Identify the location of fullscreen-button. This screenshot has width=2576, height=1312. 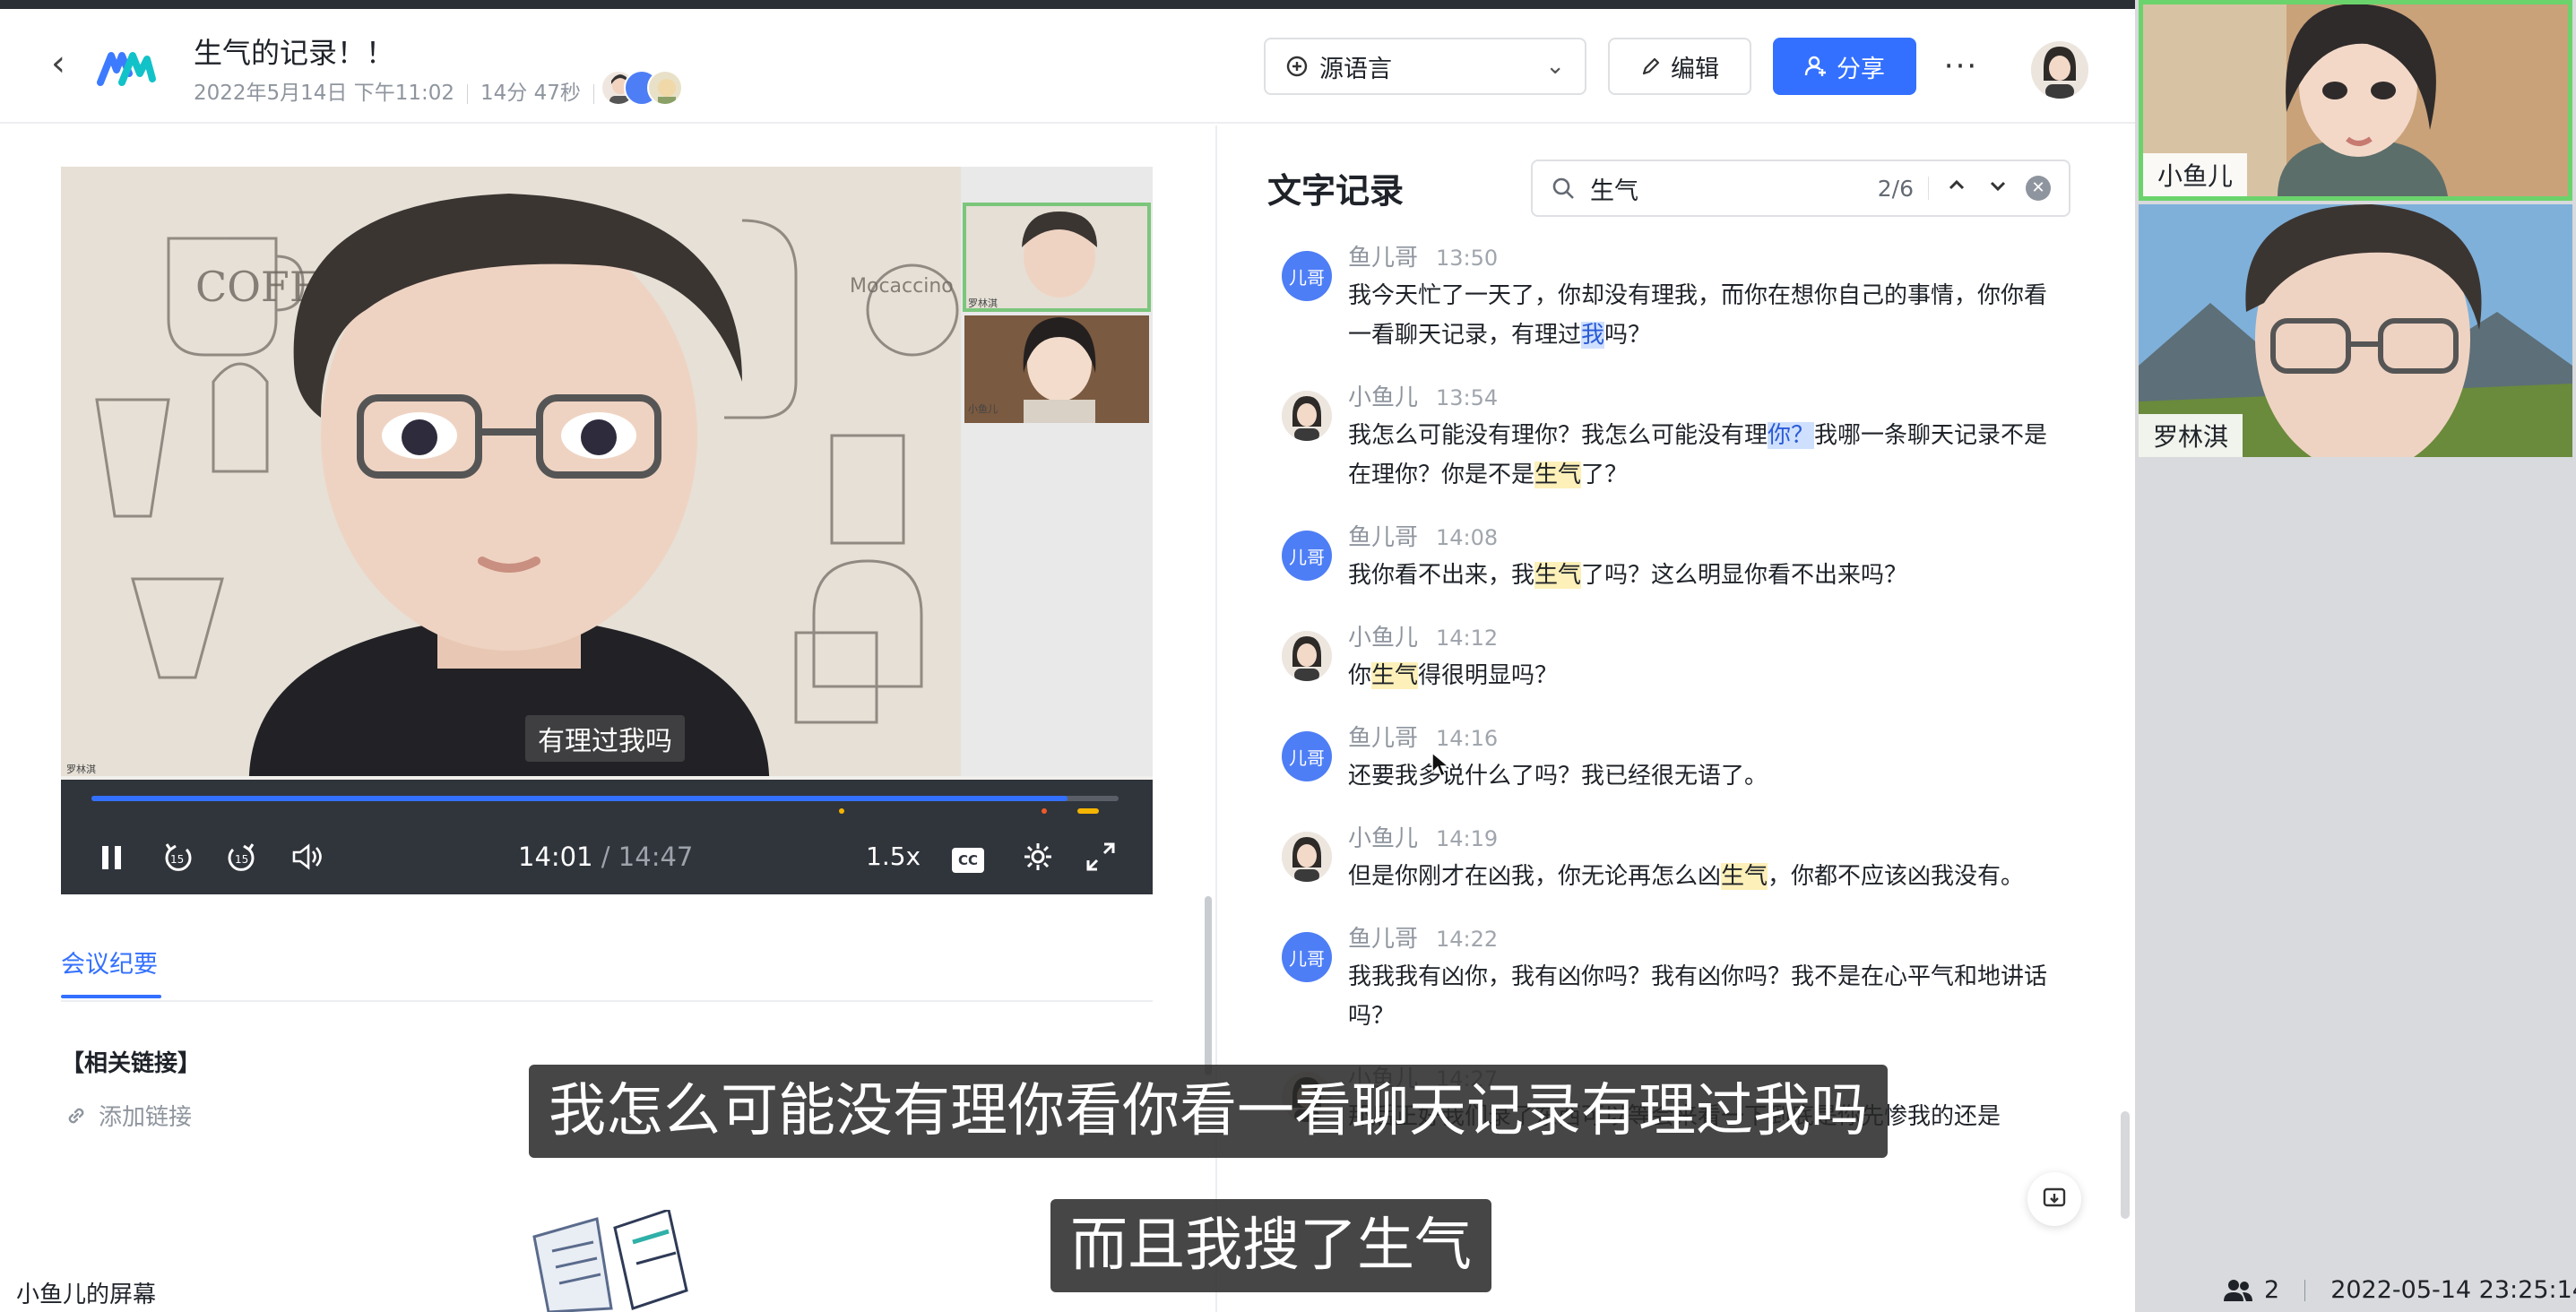
(1101, 862).